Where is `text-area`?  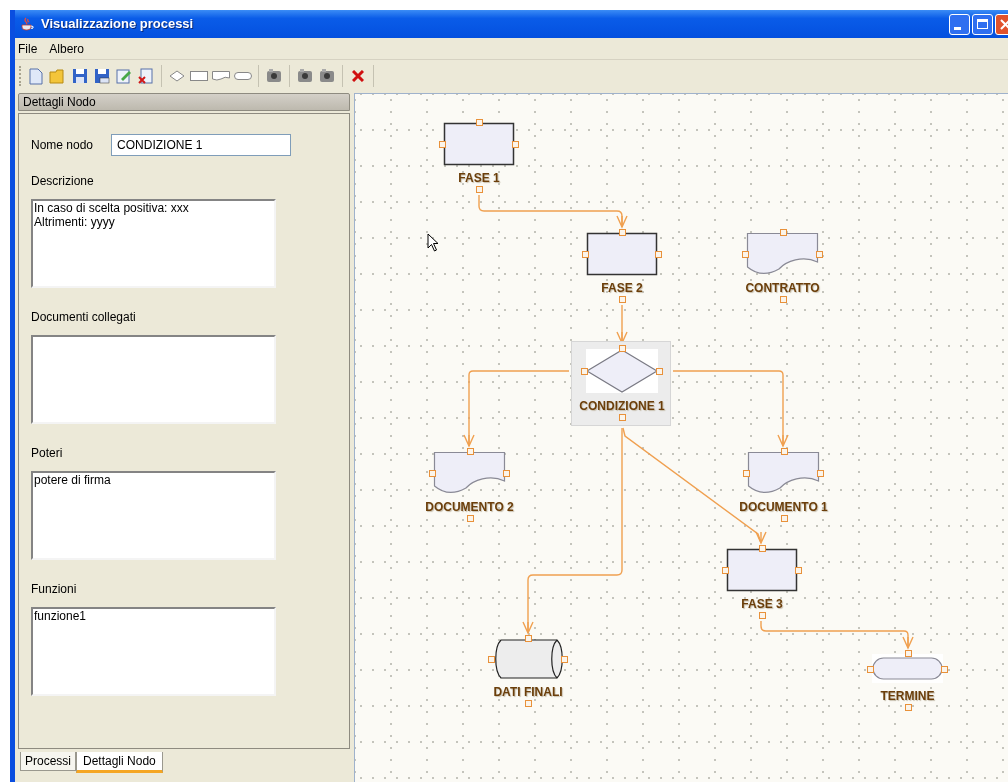
text-area is located at coordinates (153, 379).